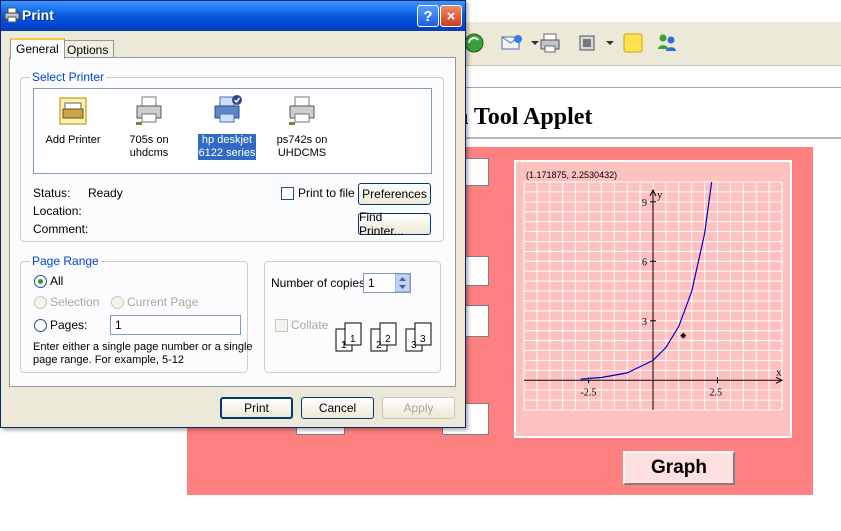 This screenshot has width=841, height=531. I want to click on coordinate-readout: (1.171875, 2.2530432), so click(571, 175).